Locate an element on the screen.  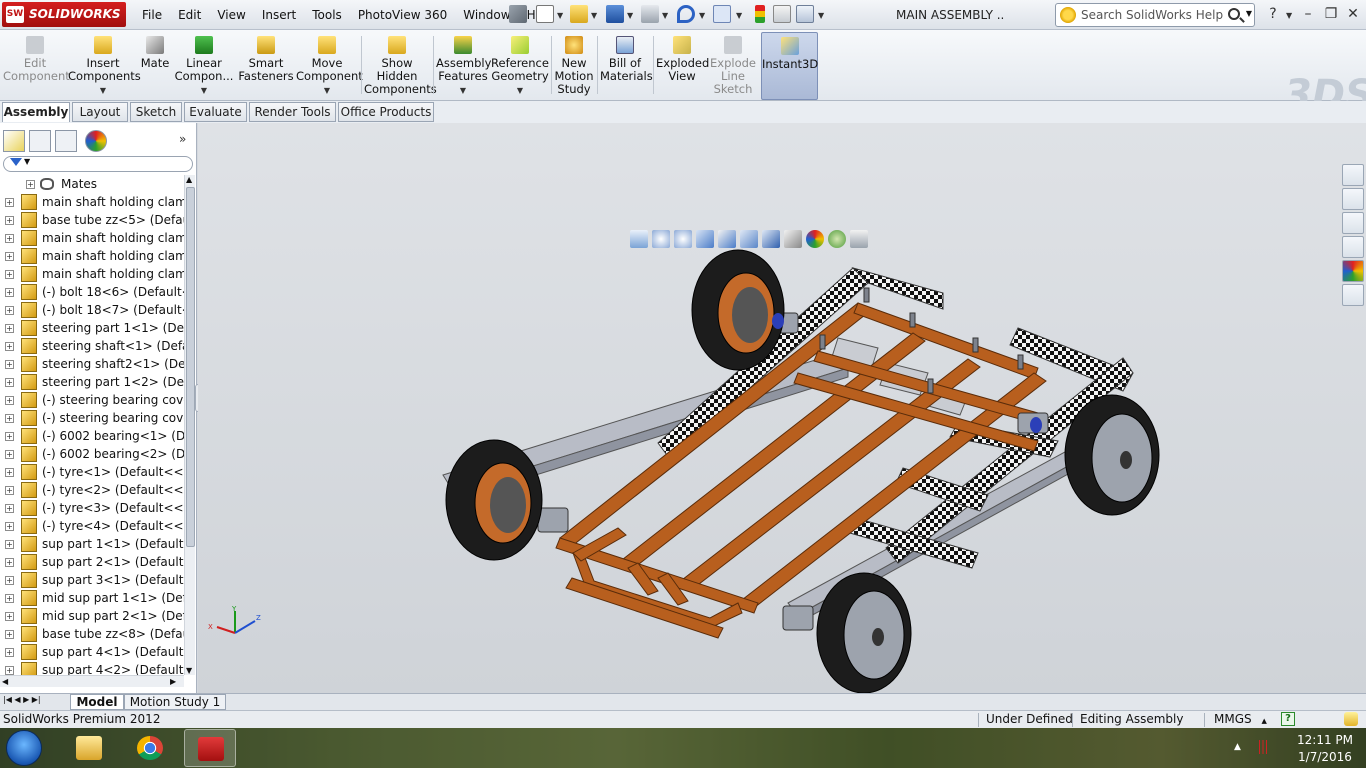
tab-render-tools: Render Tools is located at coordinates (292, 112).